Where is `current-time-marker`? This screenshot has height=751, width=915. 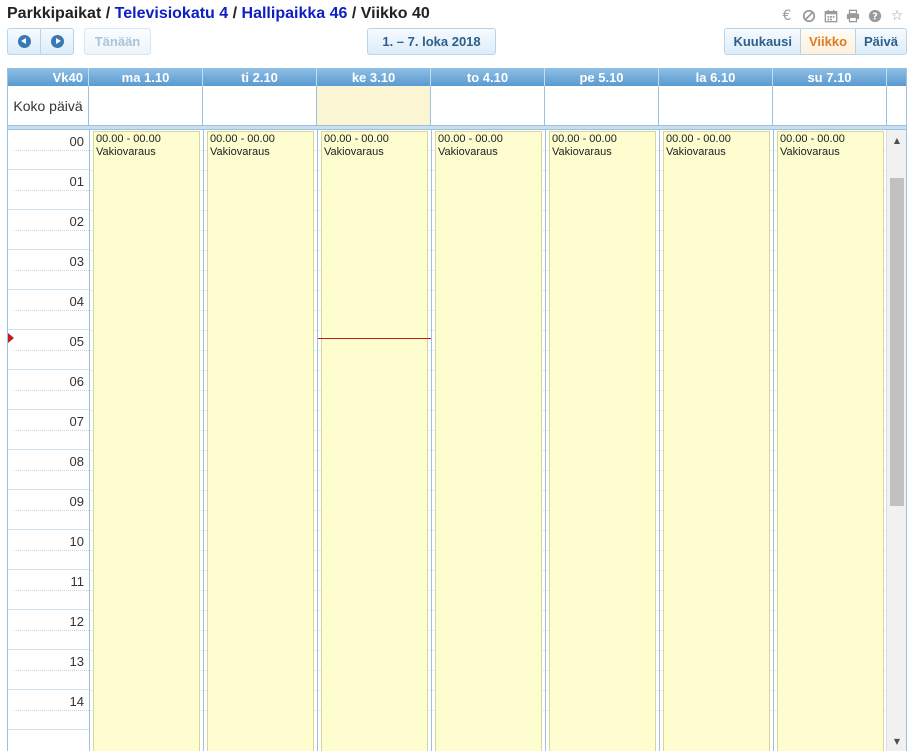
current-time-marker is located at coordinates (11, 338).